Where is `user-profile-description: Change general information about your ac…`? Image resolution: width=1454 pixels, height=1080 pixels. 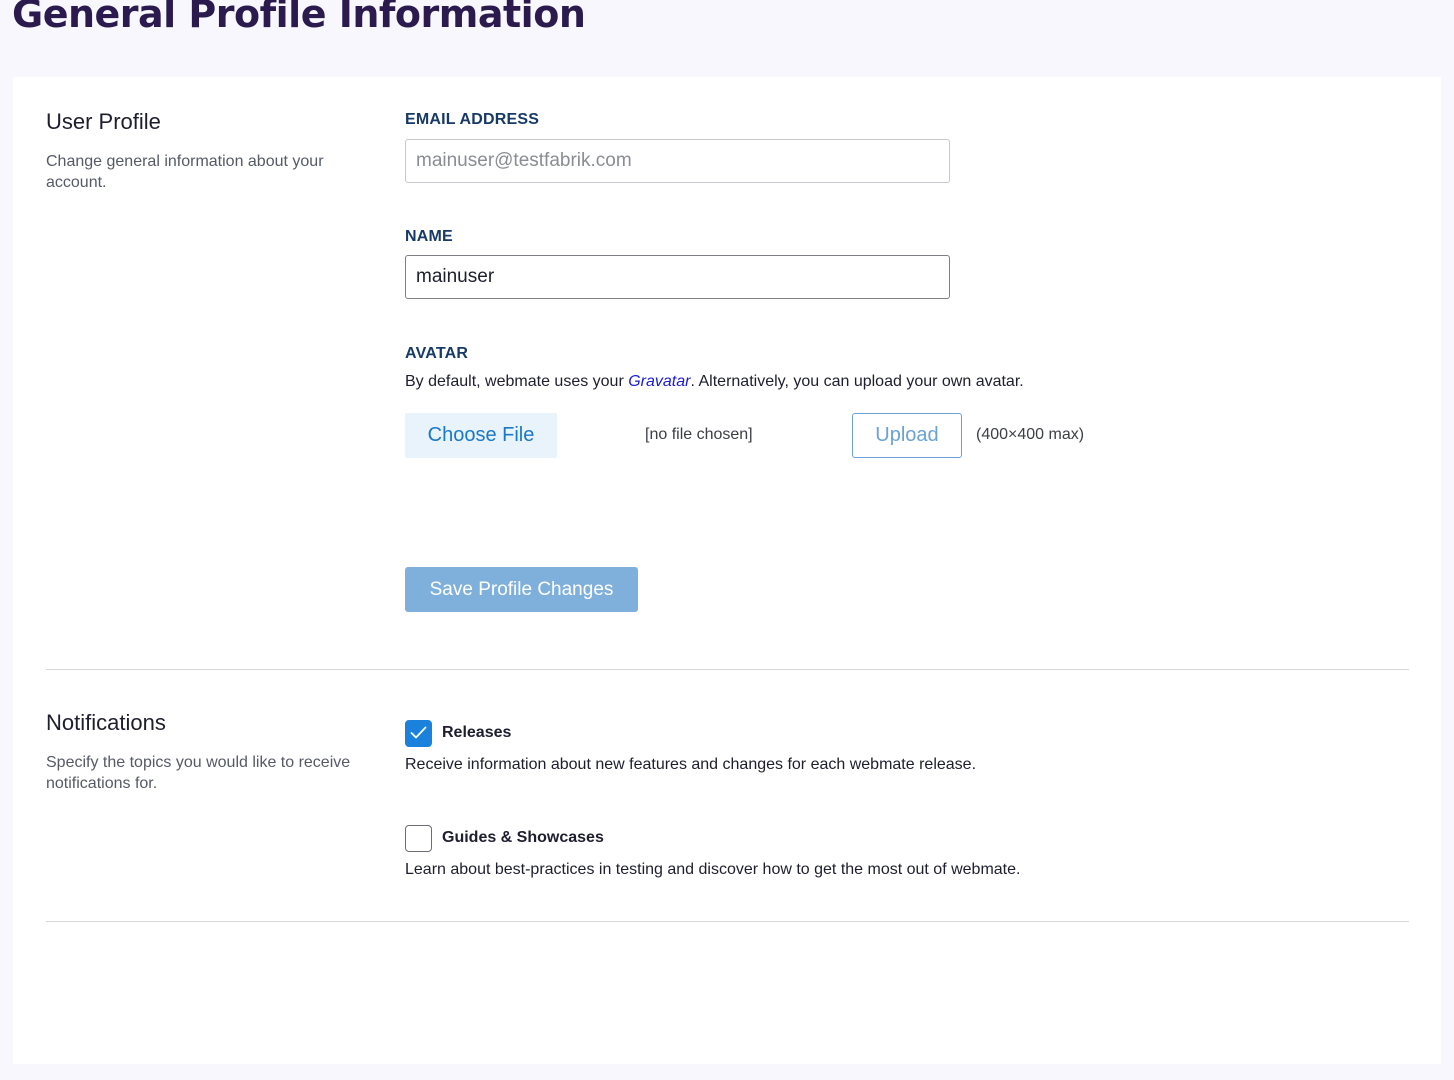
user-profile-description: Change general information about your ac… is located at coordinates (185, 172).